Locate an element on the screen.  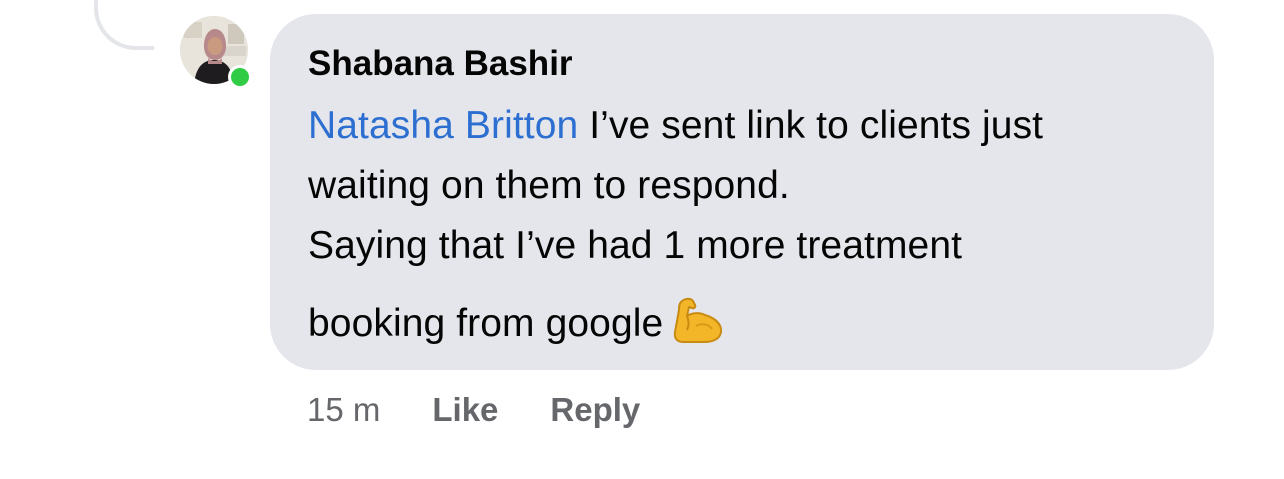
comment-author: Shabana Bashir is located at coordinates (742, 64).